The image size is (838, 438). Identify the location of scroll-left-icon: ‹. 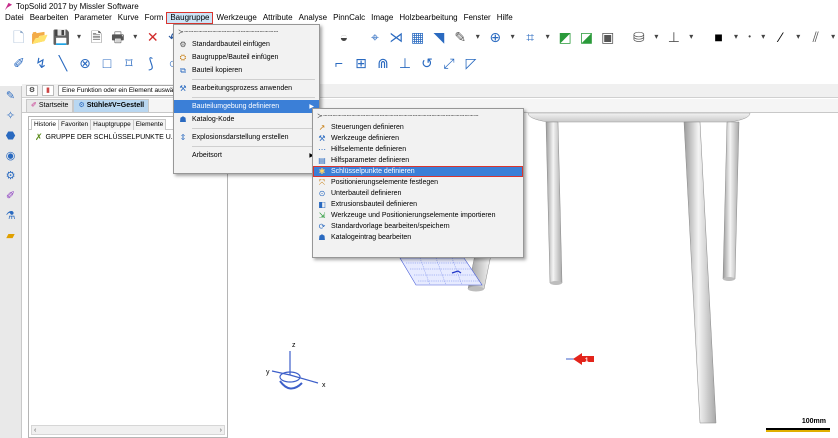
(35, 430).